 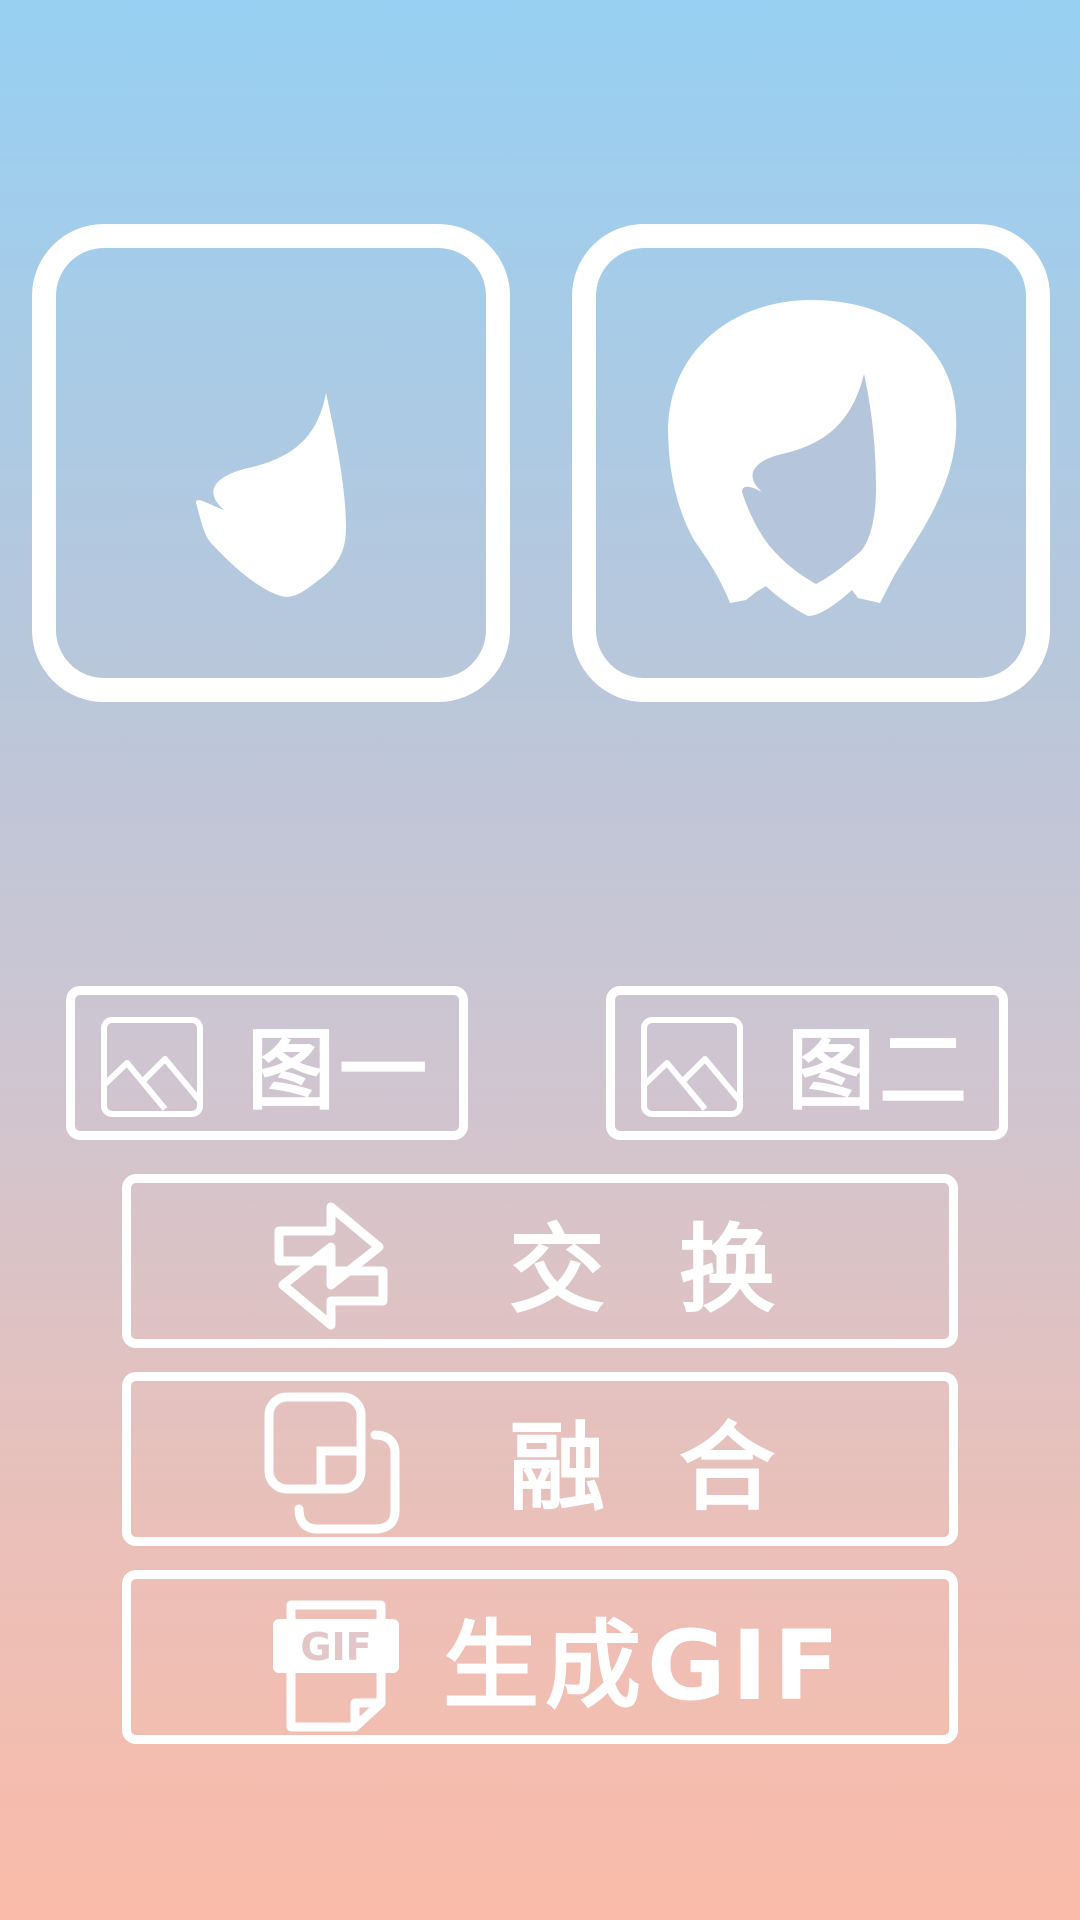 I want to click on merge-button: 融合, so click(x=540, y=1459).